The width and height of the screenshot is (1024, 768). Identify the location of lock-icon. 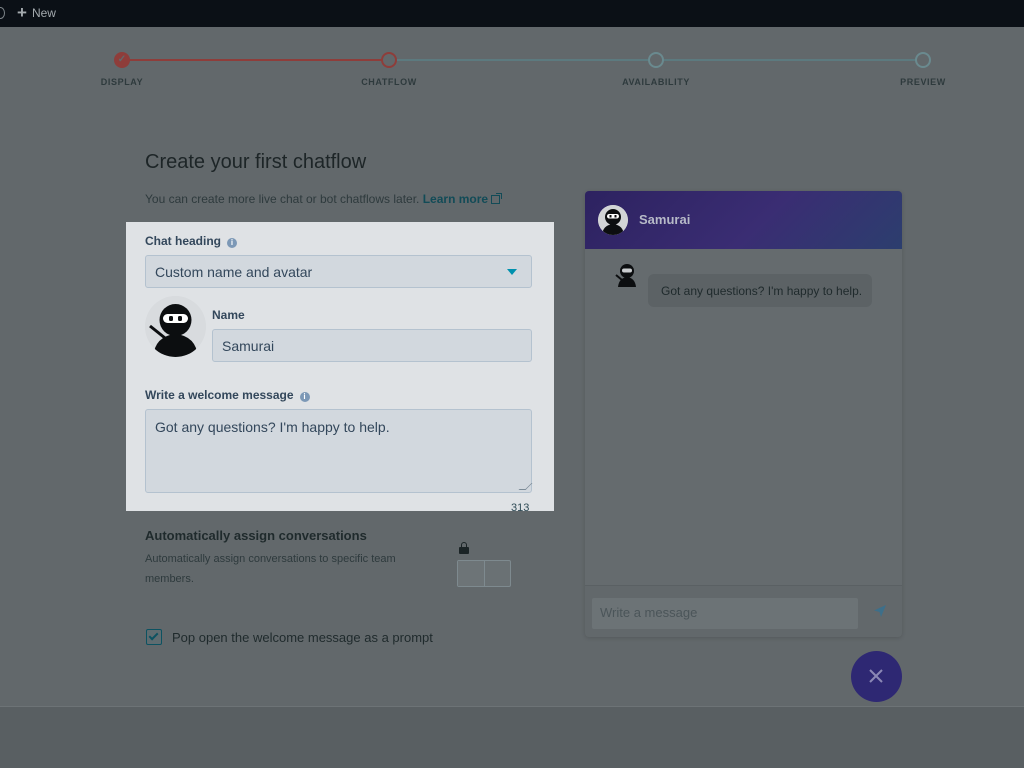
(464, 548).